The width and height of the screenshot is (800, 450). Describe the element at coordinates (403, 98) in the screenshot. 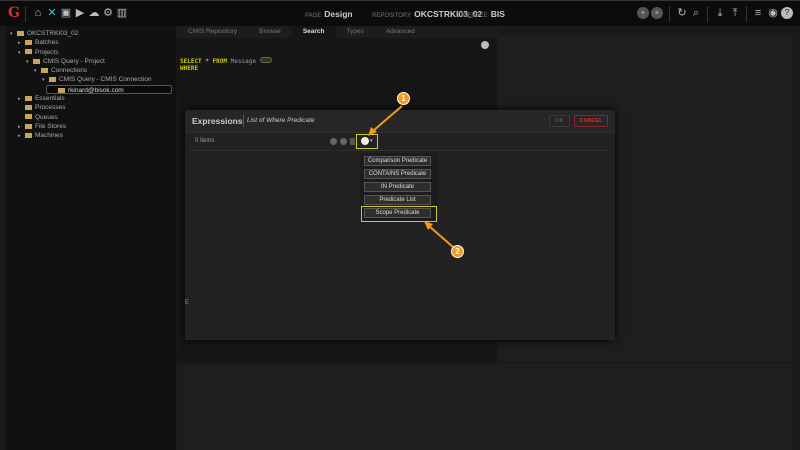

I see `callout-1: 1` at that location.